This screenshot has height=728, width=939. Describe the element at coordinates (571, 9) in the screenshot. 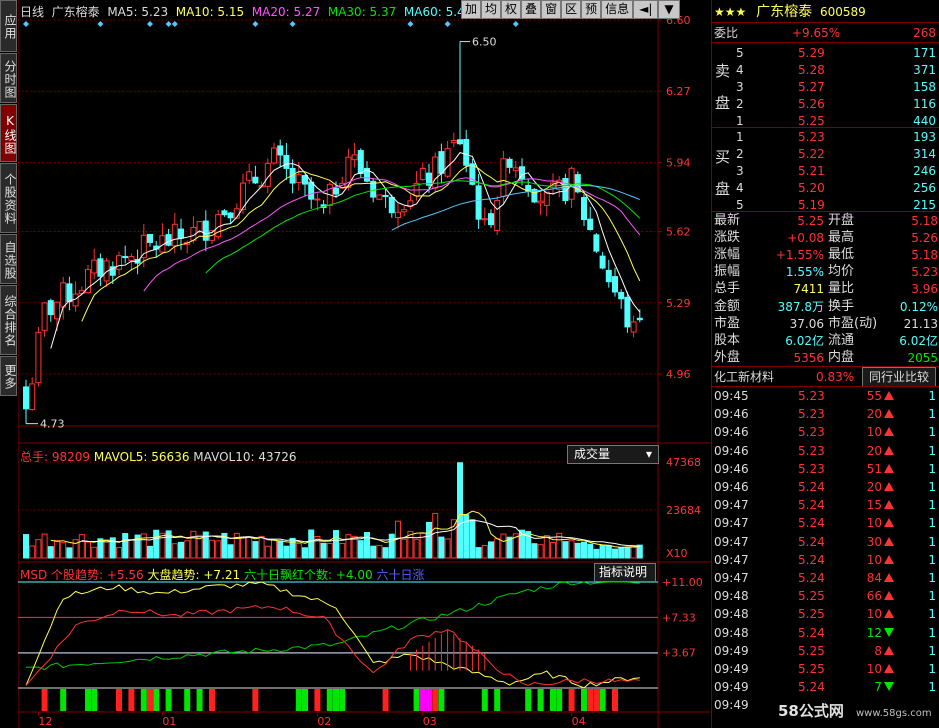

I see `toolbar-range: 区` at that location.